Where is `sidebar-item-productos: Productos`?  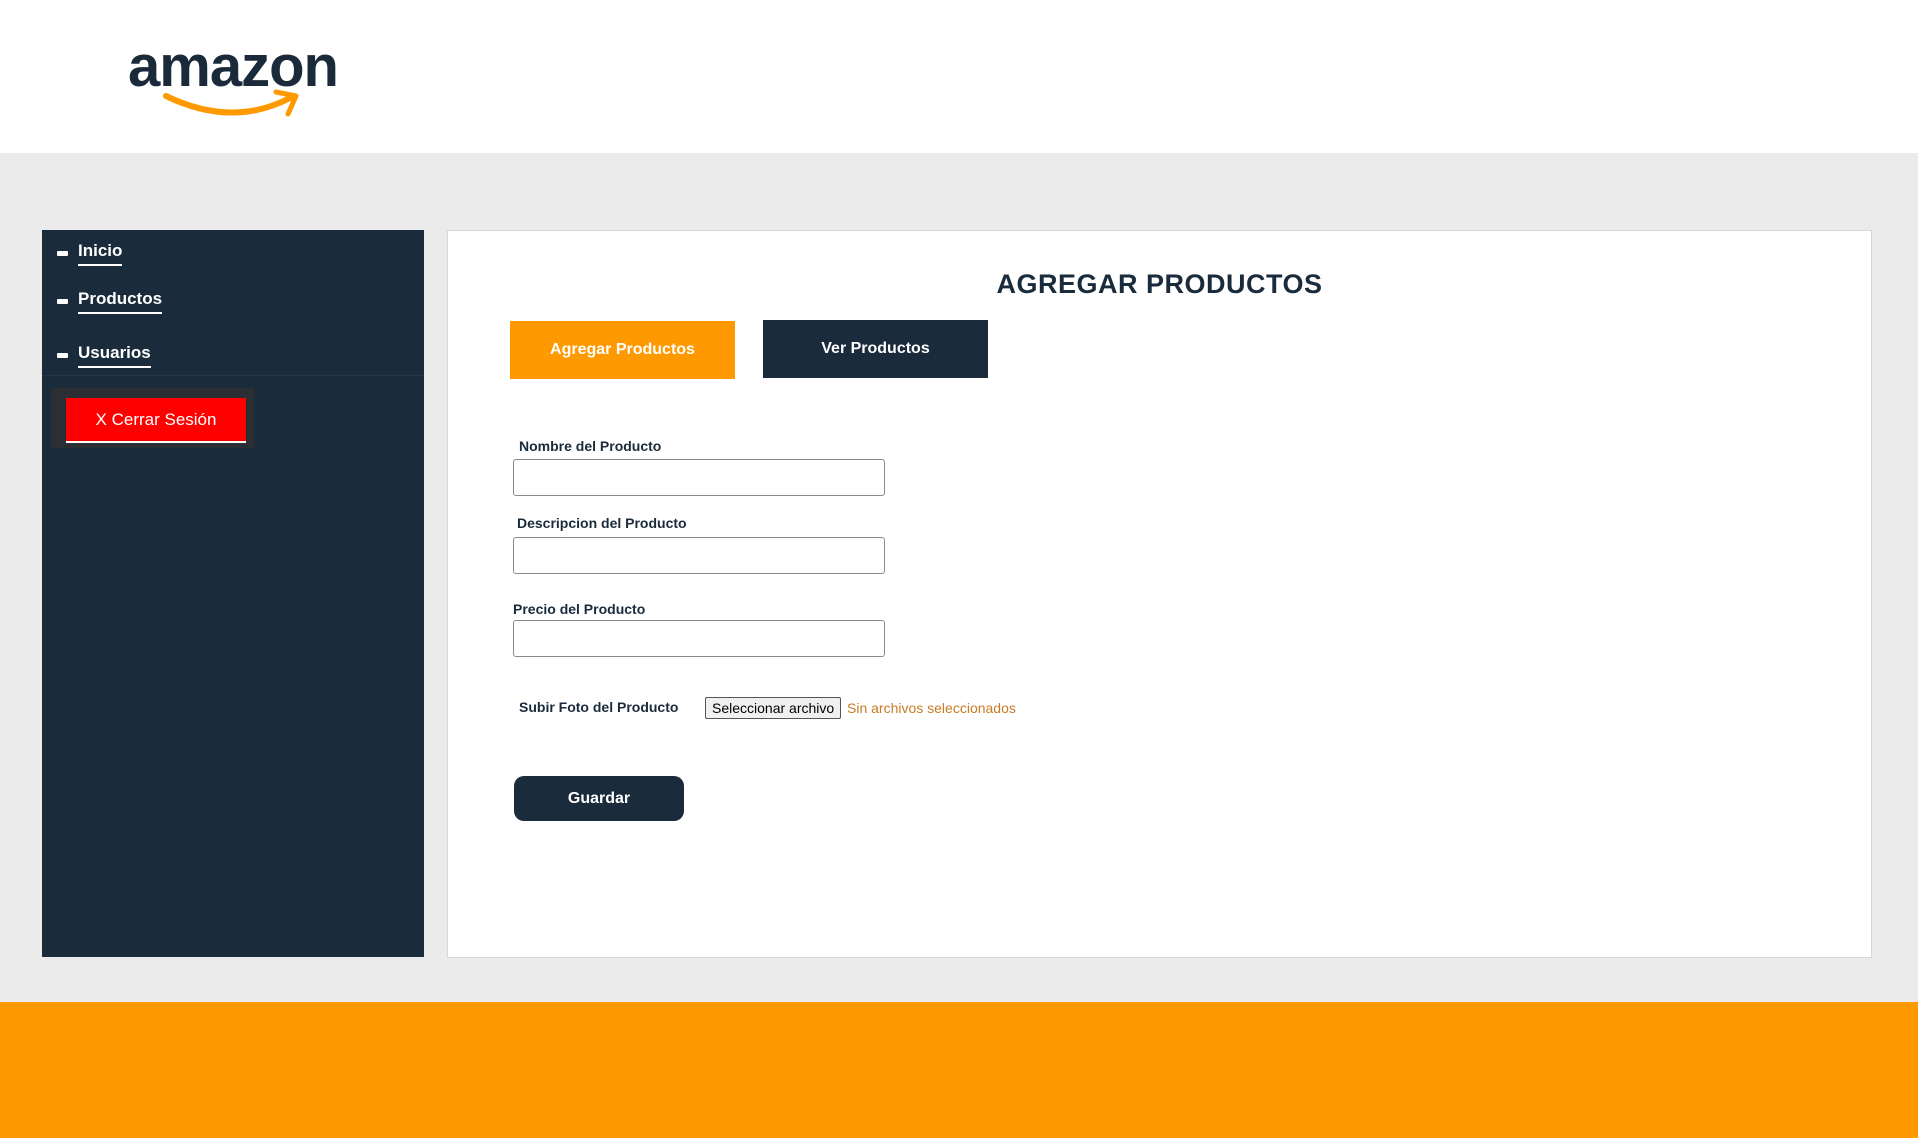 sidebar-item-productos: Productos is located at coordinates (110, 301).